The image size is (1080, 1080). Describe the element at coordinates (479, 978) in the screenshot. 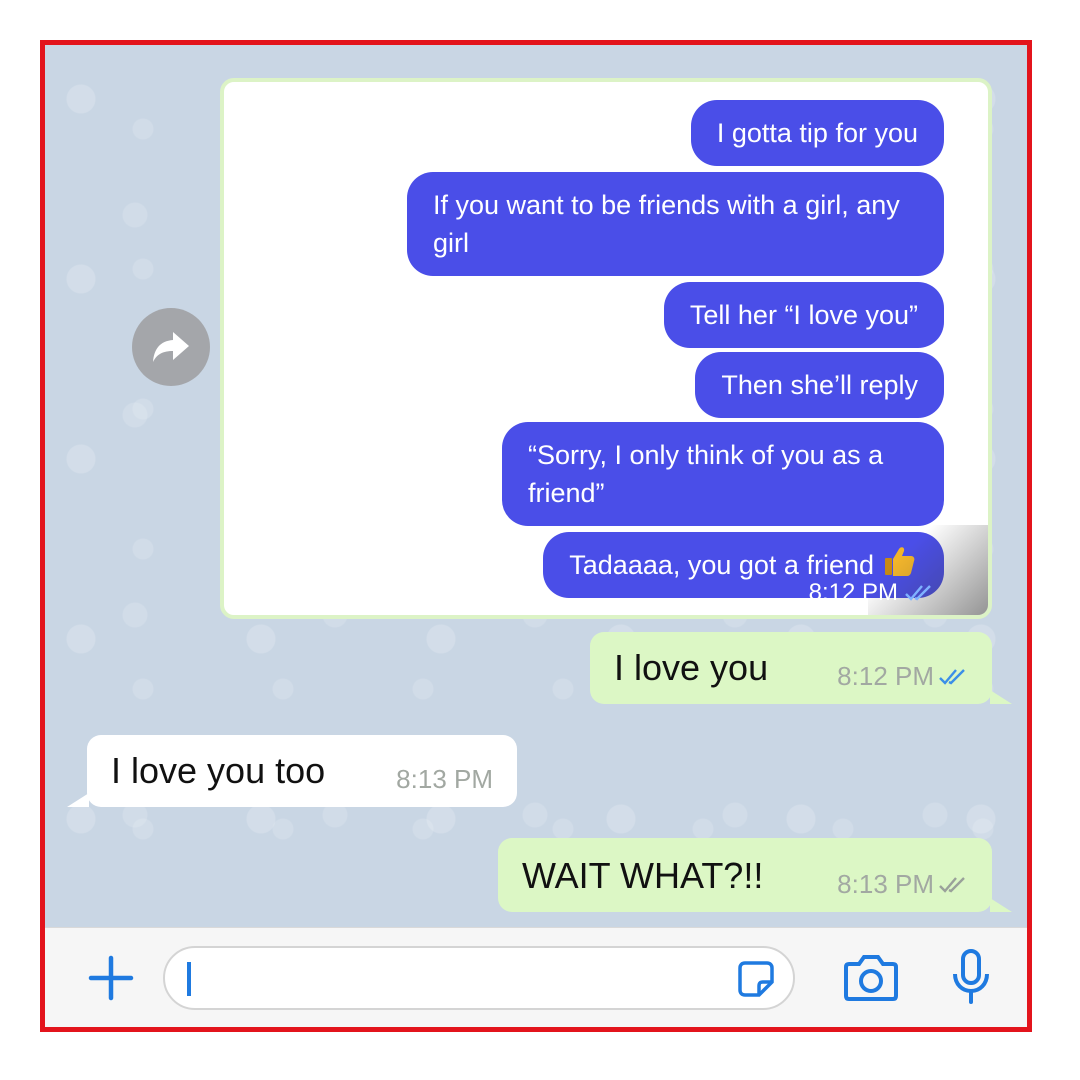

I see `message-input` at that location.